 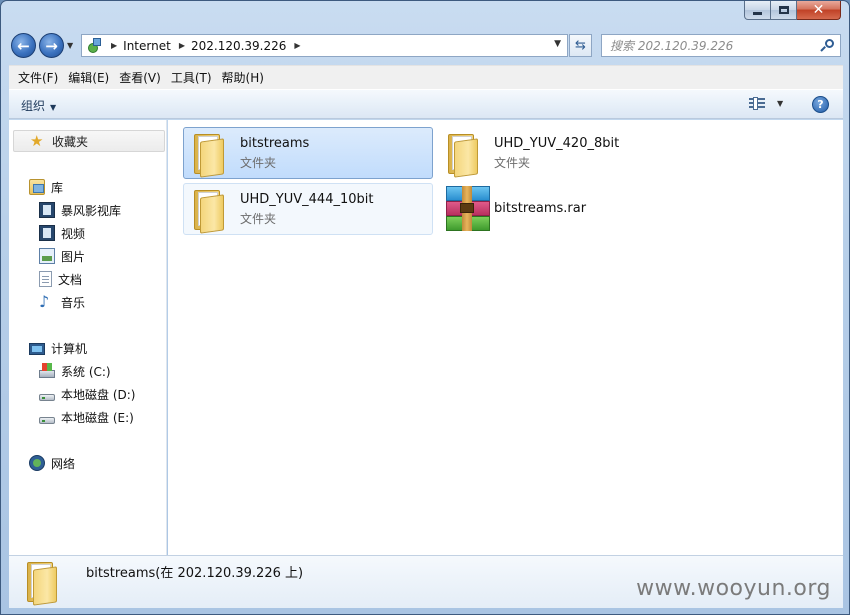 I want to click on menu-edit: 编辑(E), so click(x=88, y=77).